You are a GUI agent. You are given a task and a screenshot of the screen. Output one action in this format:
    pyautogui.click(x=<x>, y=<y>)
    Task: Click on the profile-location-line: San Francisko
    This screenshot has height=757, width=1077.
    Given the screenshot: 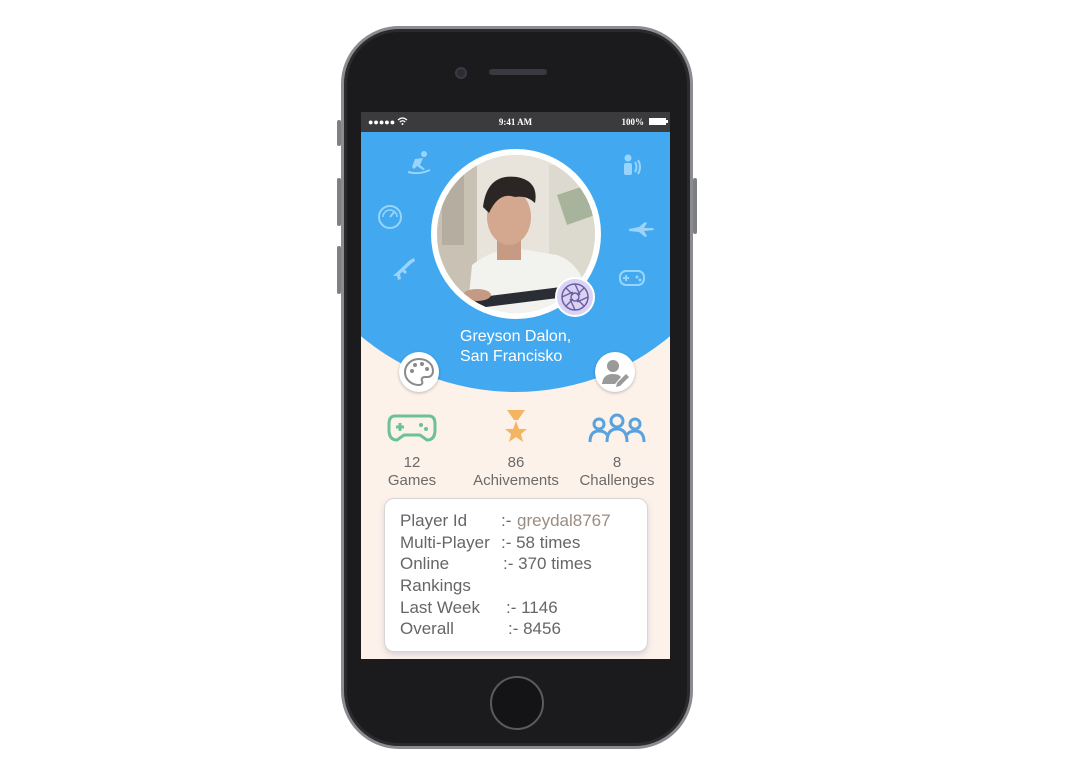 What is the action you would take?
    pyautogui.click(x=511, y=356)
    